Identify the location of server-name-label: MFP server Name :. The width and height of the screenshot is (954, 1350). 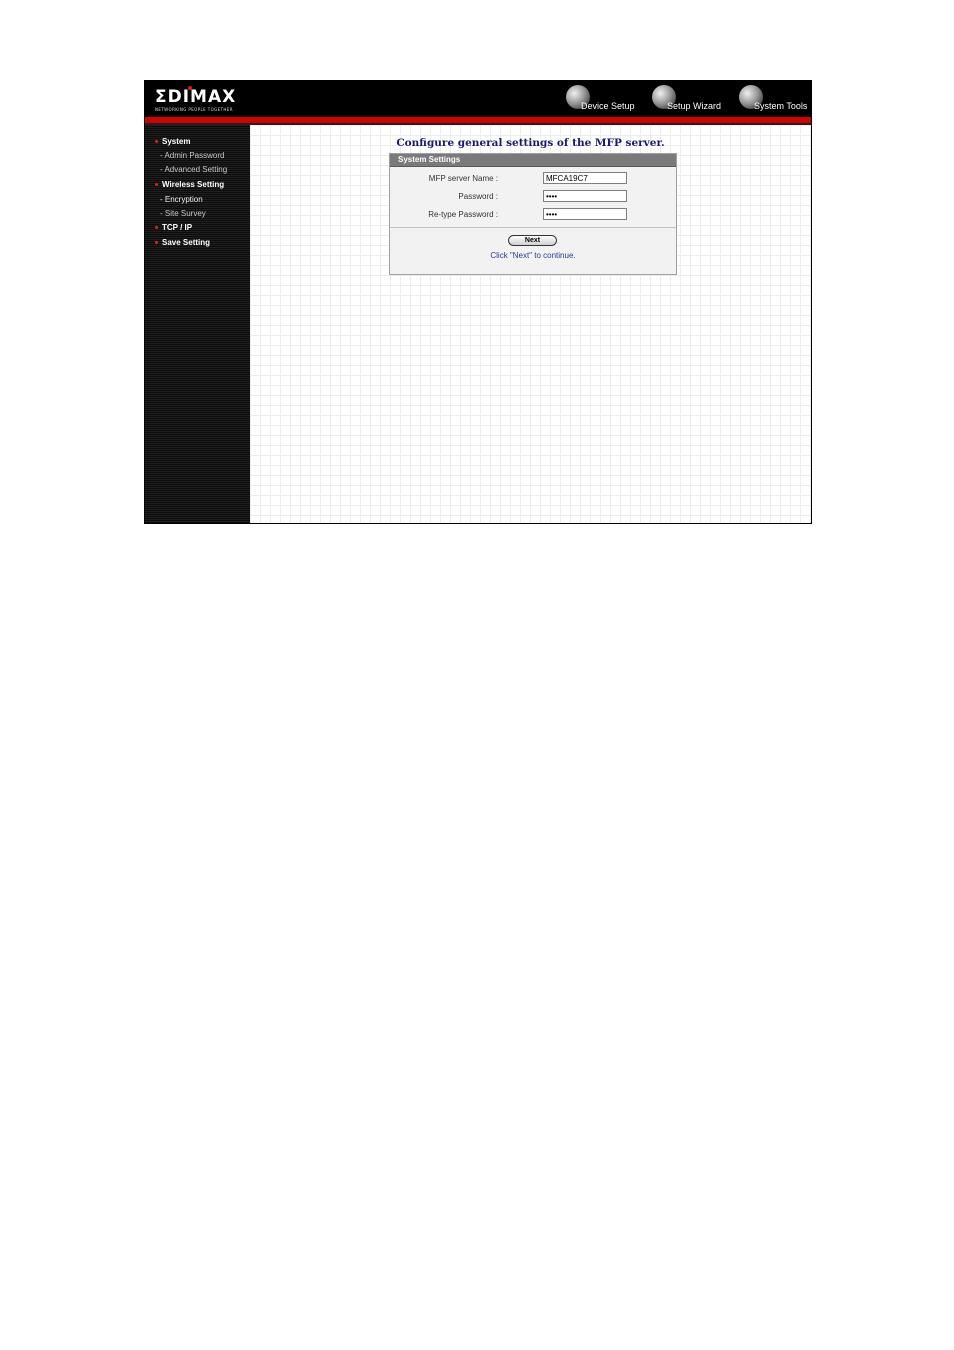
(463, 178).